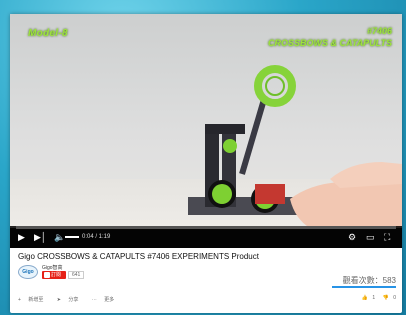  What do you see at coordinates (109, 300) in the screenshot?
I see `more-label: 更多` at bounding box center [109, 300].